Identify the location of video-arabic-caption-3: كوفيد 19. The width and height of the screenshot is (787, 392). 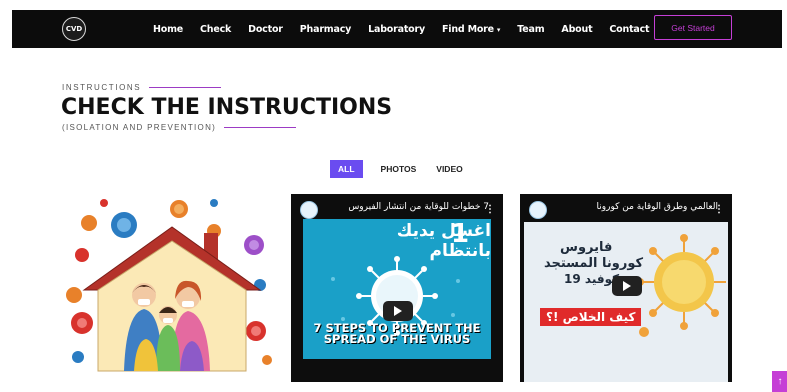
(592, 279).